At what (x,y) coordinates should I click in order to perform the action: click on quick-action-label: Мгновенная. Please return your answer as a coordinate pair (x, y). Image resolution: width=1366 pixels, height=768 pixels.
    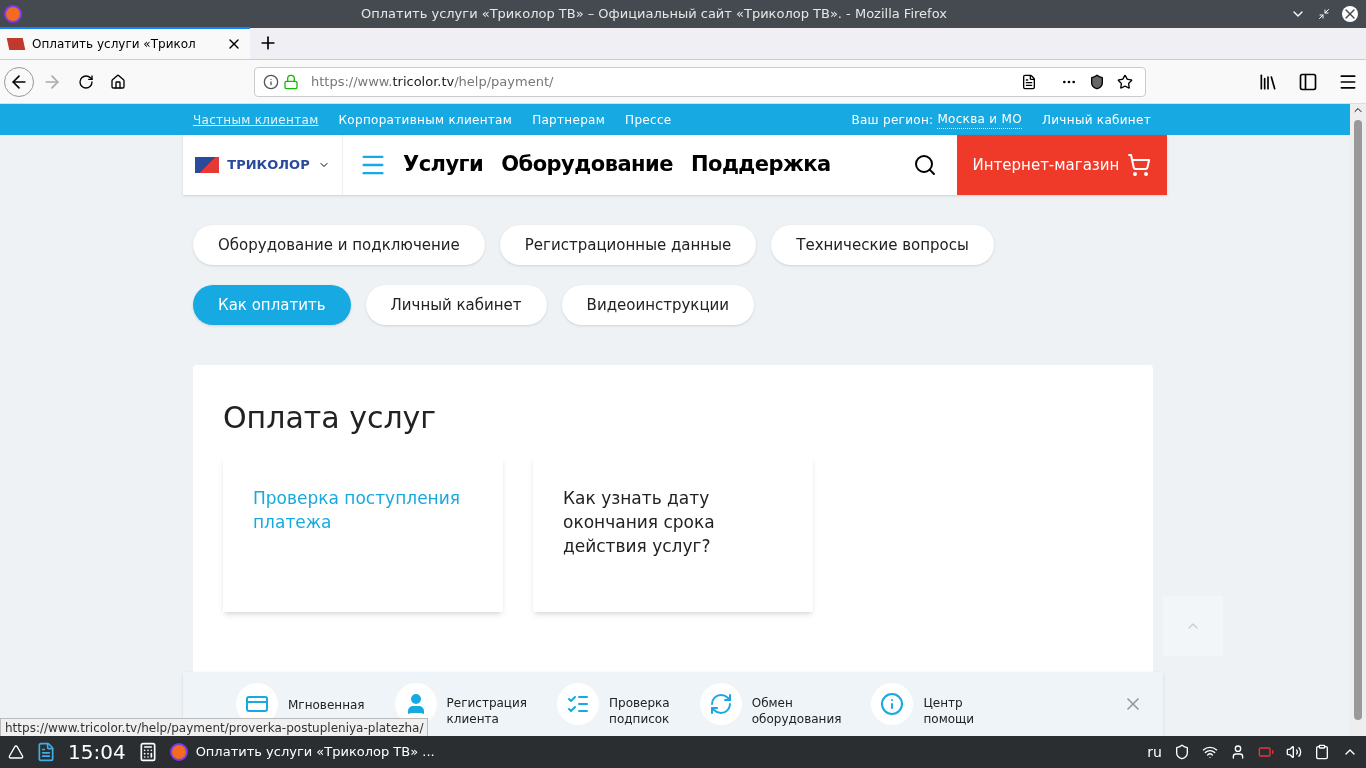
    Looking at the image, I should click on (326, 705).